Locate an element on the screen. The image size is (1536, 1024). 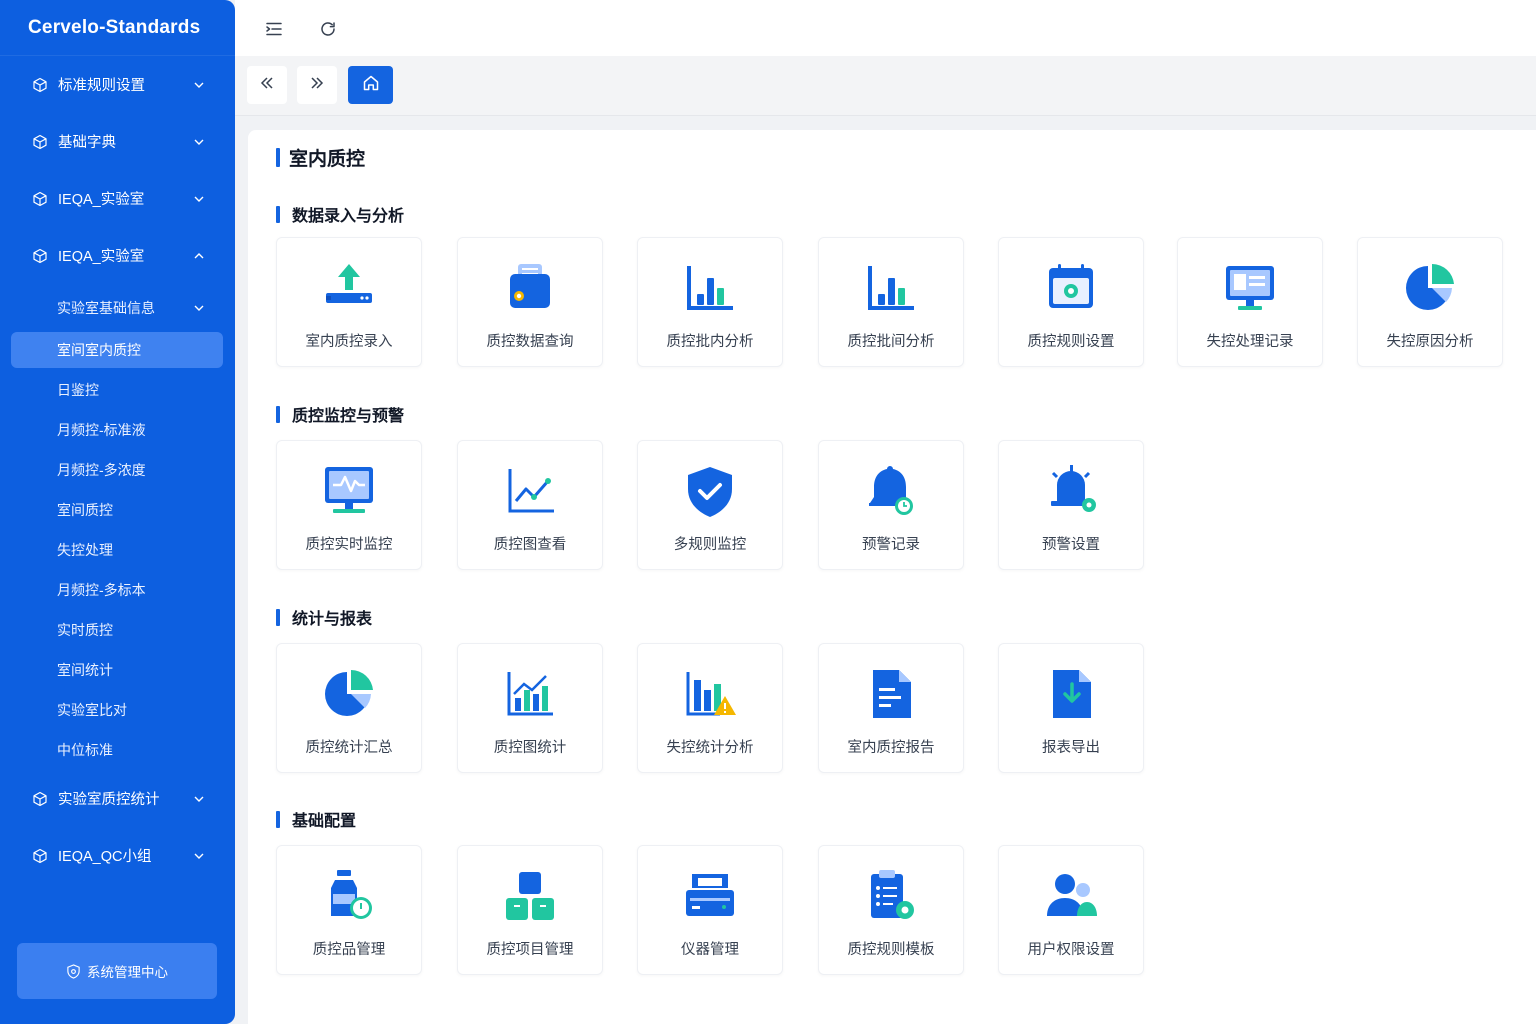
sidebar-item-realtime-qc: 实时质控 is located at coordinates (117, 630).